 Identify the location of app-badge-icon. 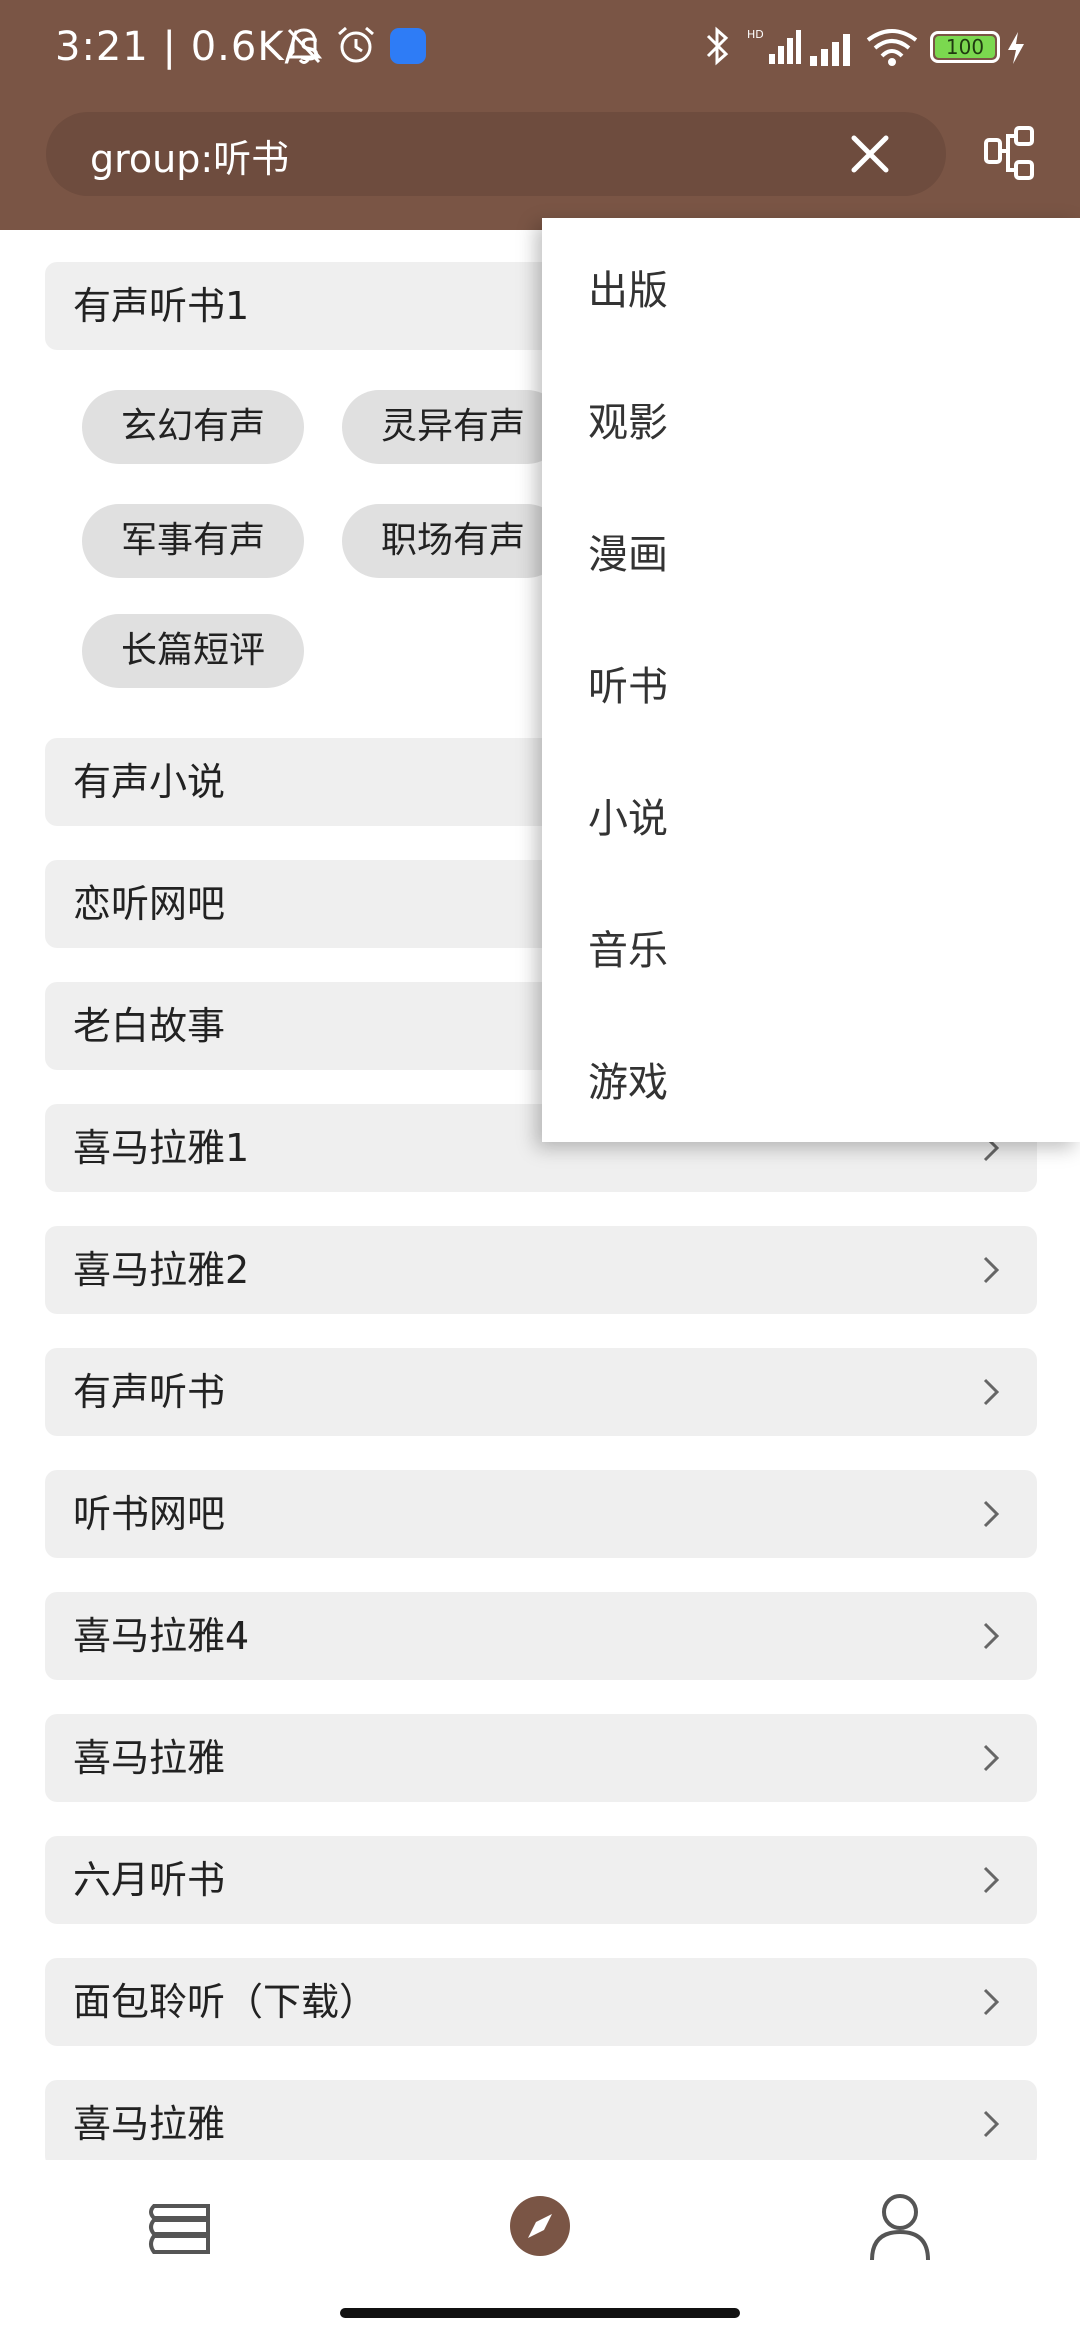
(408, 46).